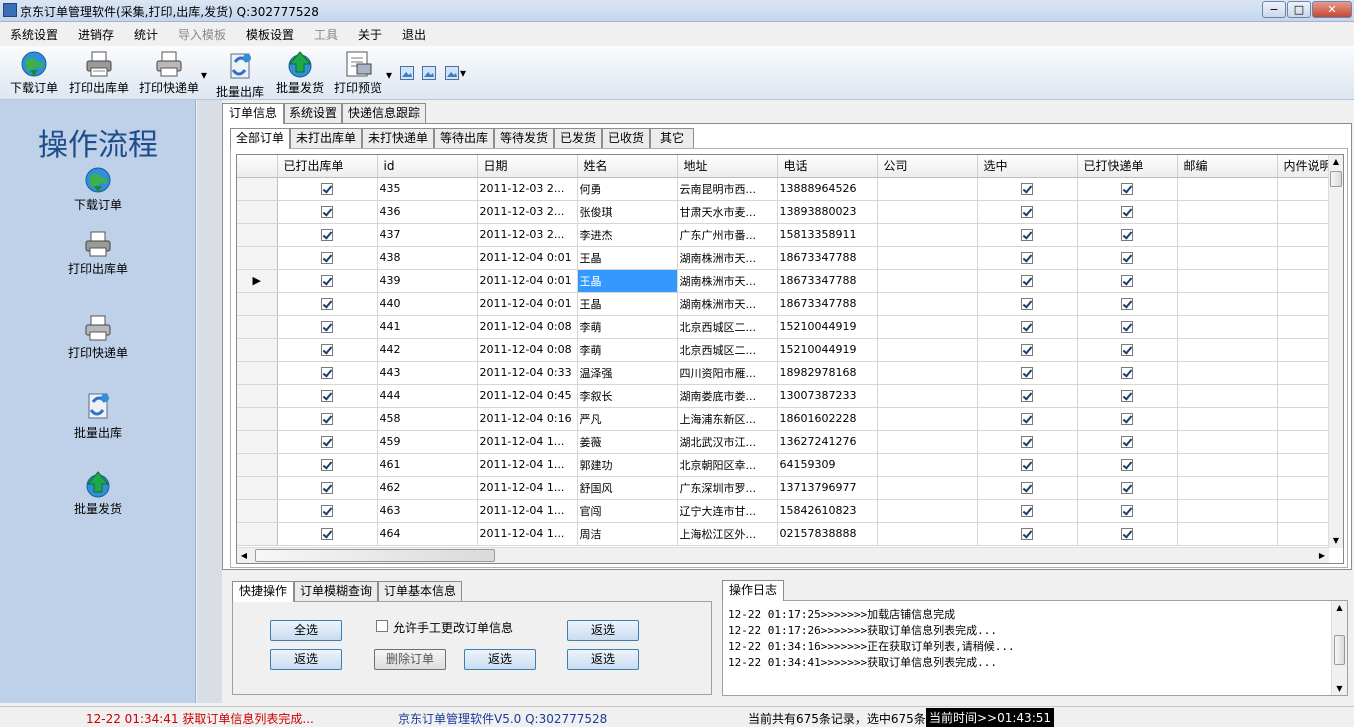 The image size is (1354, 727). What do you see at coordinates (407, 73) in the screenshot?
I see `image-icon` at bounding box center [407, 73].